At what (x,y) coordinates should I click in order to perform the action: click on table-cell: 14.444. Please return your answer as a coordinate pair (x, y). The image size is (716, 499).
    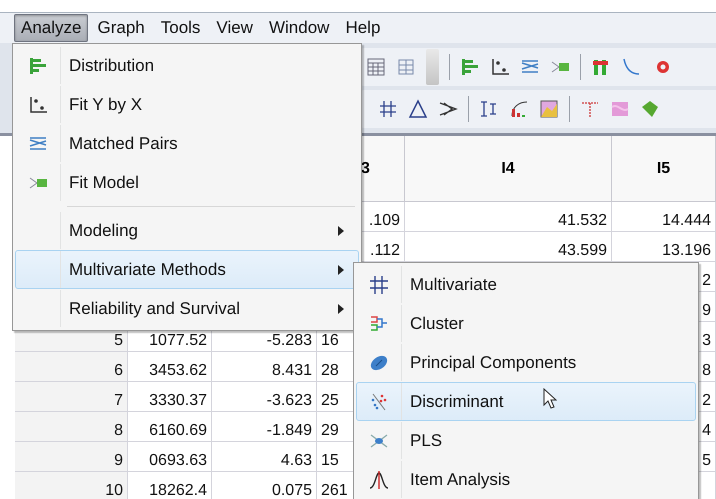
    Looking at the image, I should click on (664, 217).